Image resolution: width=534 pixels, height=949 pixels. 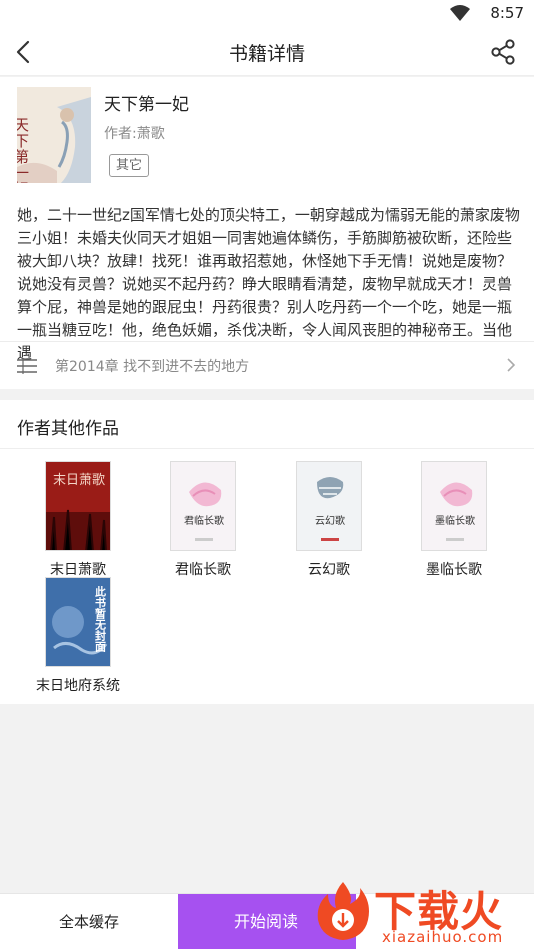 What do you see at coordinates (503, 52) in the screenshot?
I see `share-icon` at bounding box center [503, 52].